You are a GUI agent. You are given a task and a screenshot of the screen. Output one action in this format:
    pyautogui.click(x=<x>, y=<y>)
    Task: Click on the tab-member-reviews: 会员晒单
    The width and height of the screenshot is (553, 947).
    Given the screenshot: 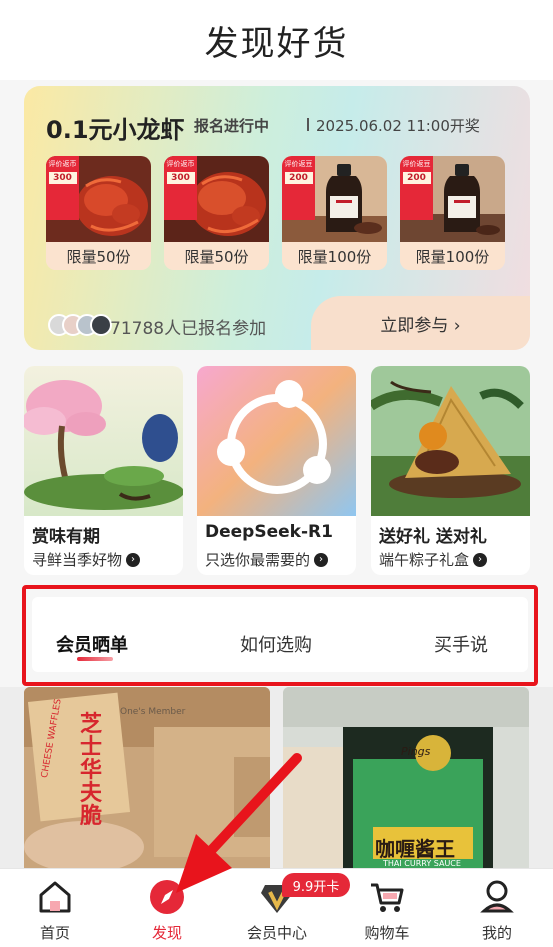 What is the action you would take?
    pyautogui.click(x=92, y=644)
    